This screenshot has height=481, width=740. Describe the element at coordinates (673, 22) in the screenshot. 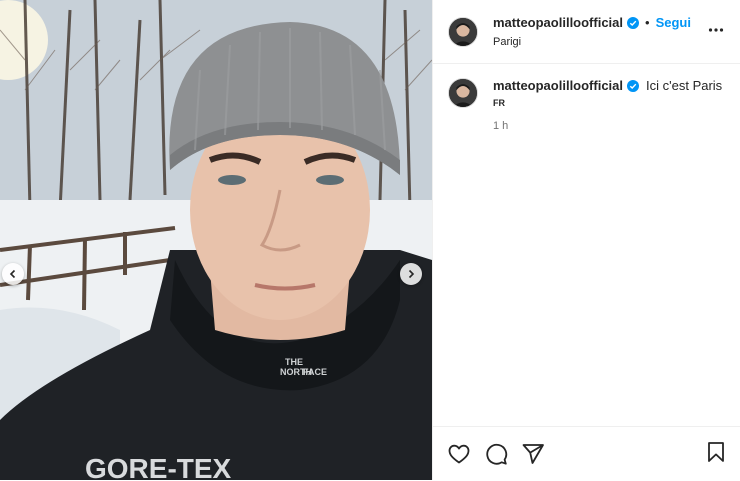

I see `follow-button: Segui` at that location.